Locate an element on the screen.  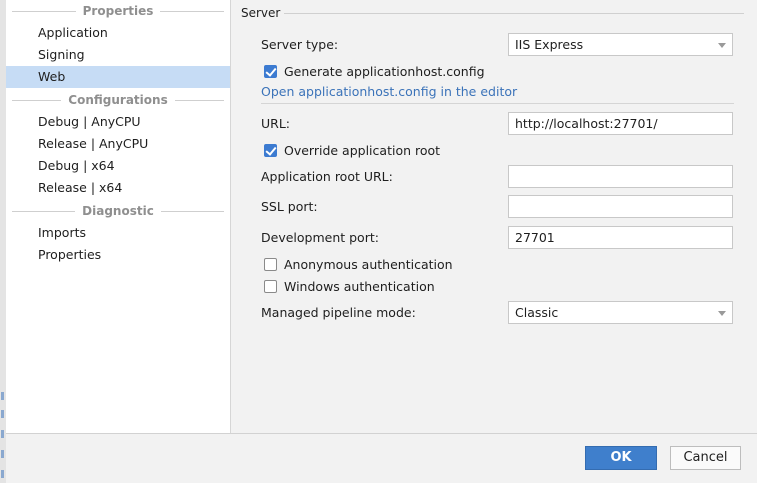
override-root-label: Override application root is located at coordinates (362, 150).